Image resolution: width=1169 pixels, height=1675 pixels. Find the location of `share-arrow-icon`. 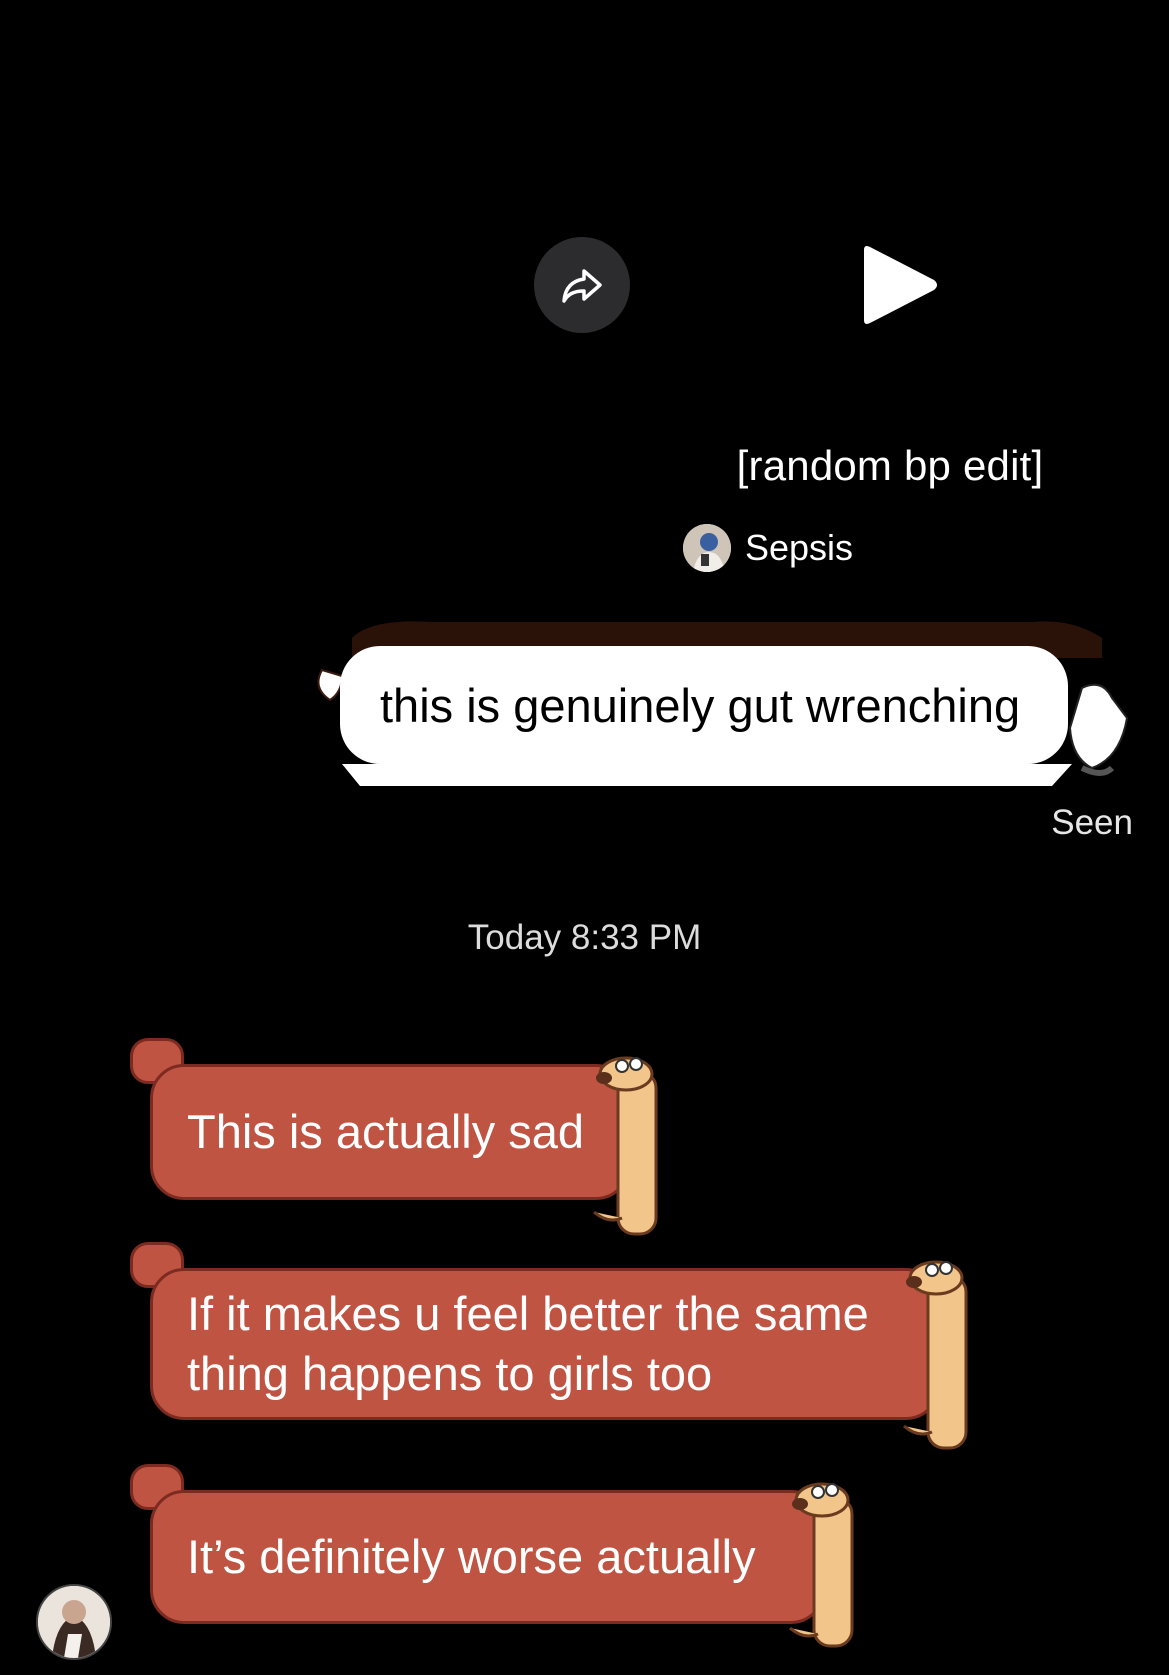

share-arrow-icon is located at coordinates (582, 286).